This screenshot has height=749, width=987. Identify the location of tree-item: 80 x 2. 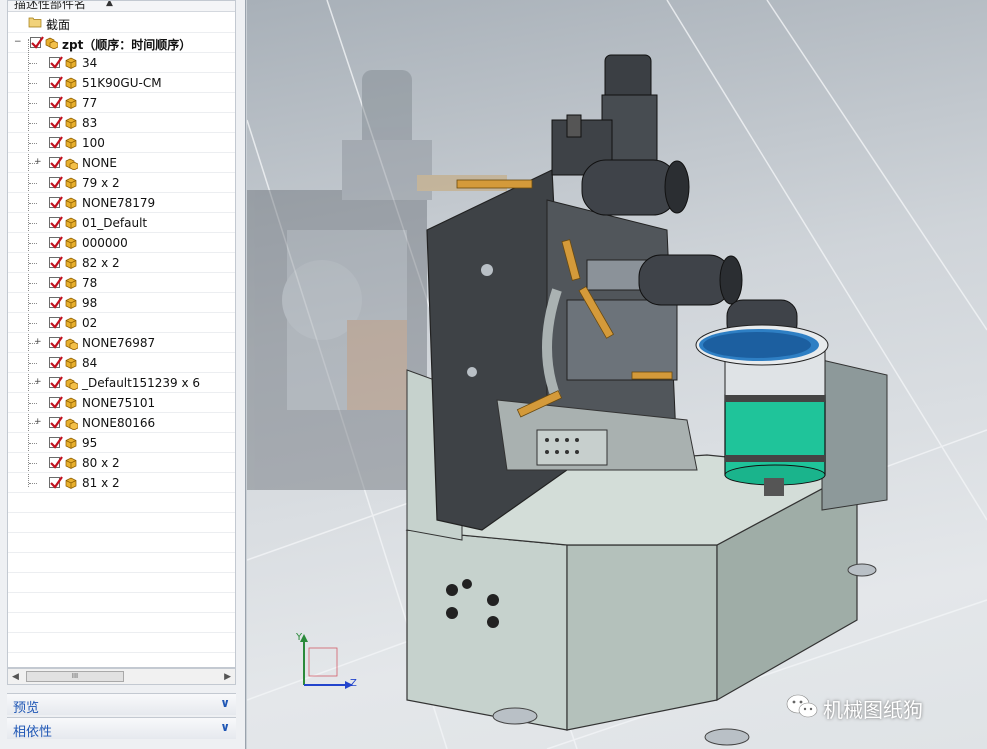
(121, 463).